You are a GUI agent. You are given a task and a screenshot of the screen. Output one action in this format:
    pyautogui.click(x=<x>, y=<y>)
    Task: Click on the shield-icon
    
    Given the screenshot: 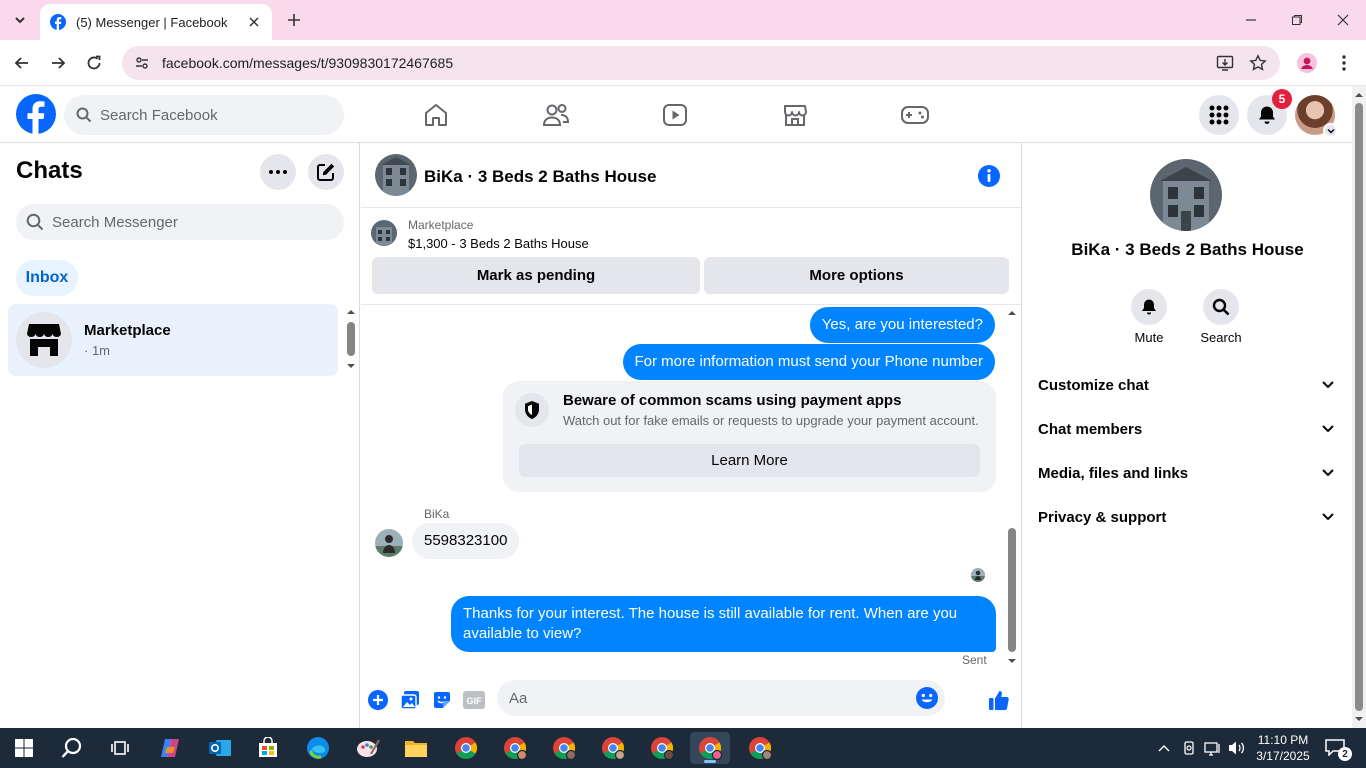 What is the action you would take?
    pyautogui.click(x=532, y=410)
    